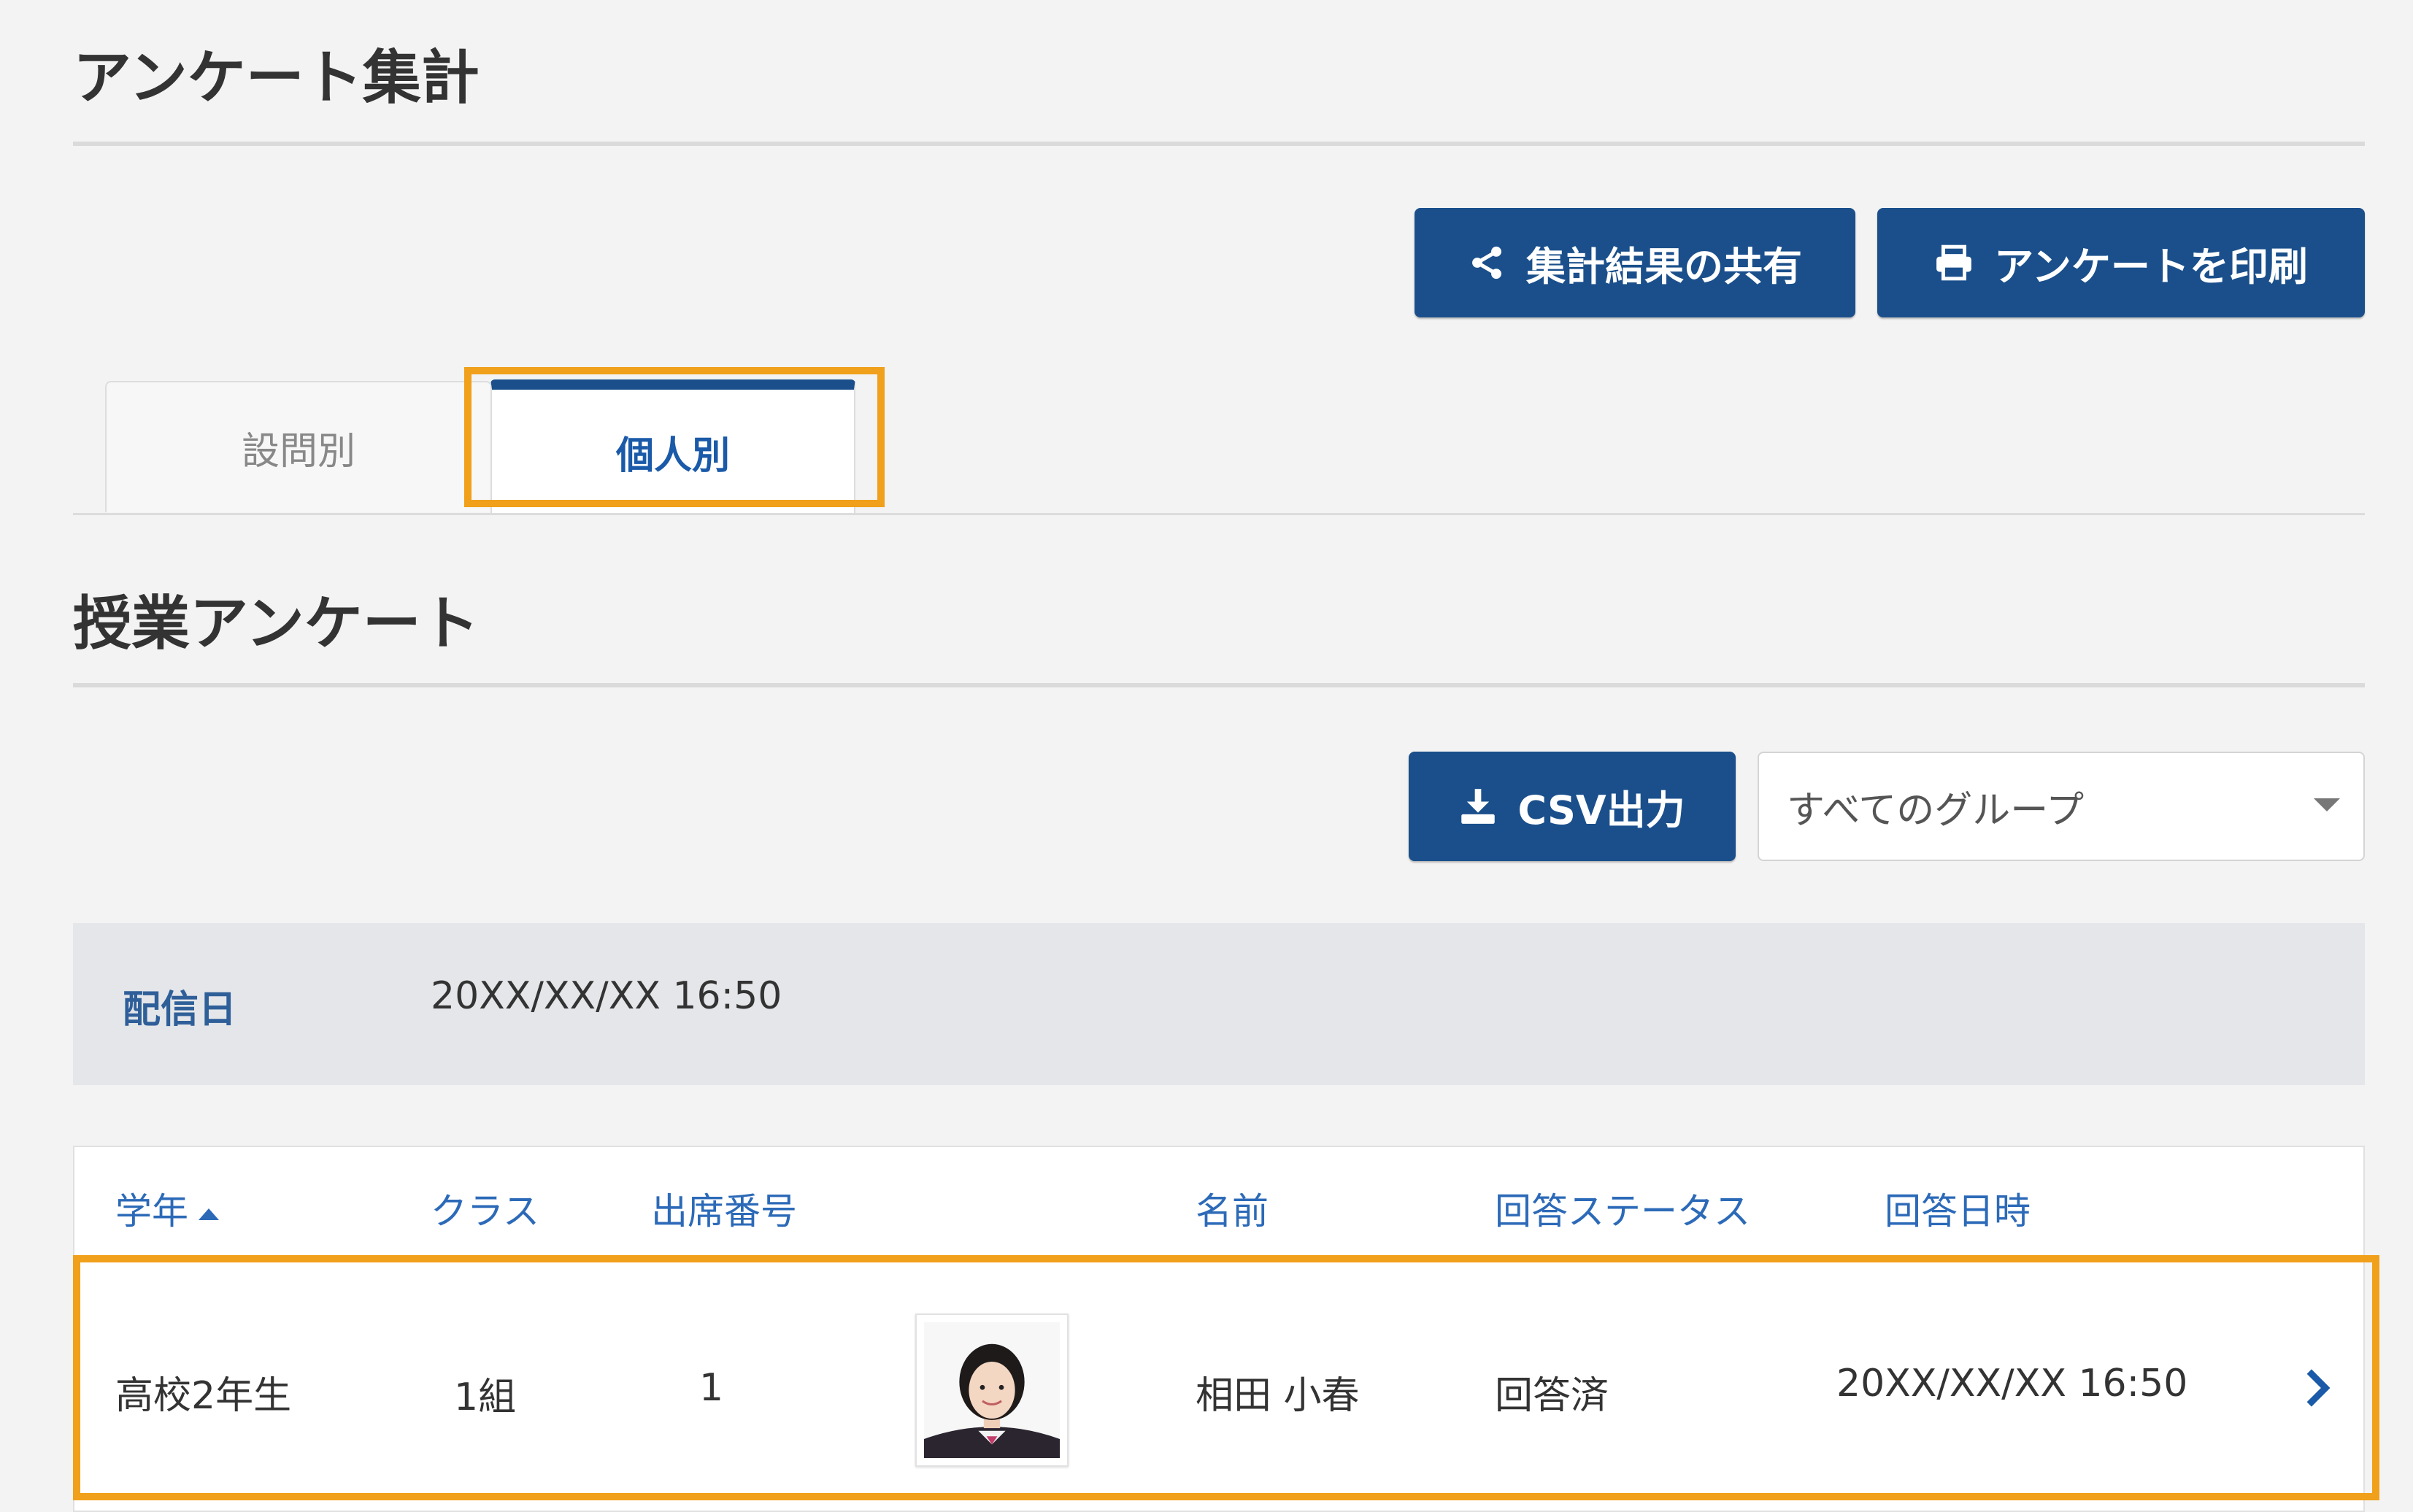 This screenshot has width=2413, height=1512. Describe the element at coordinates (1479, 806) in the screenshot. I see `download-icon` at that location.